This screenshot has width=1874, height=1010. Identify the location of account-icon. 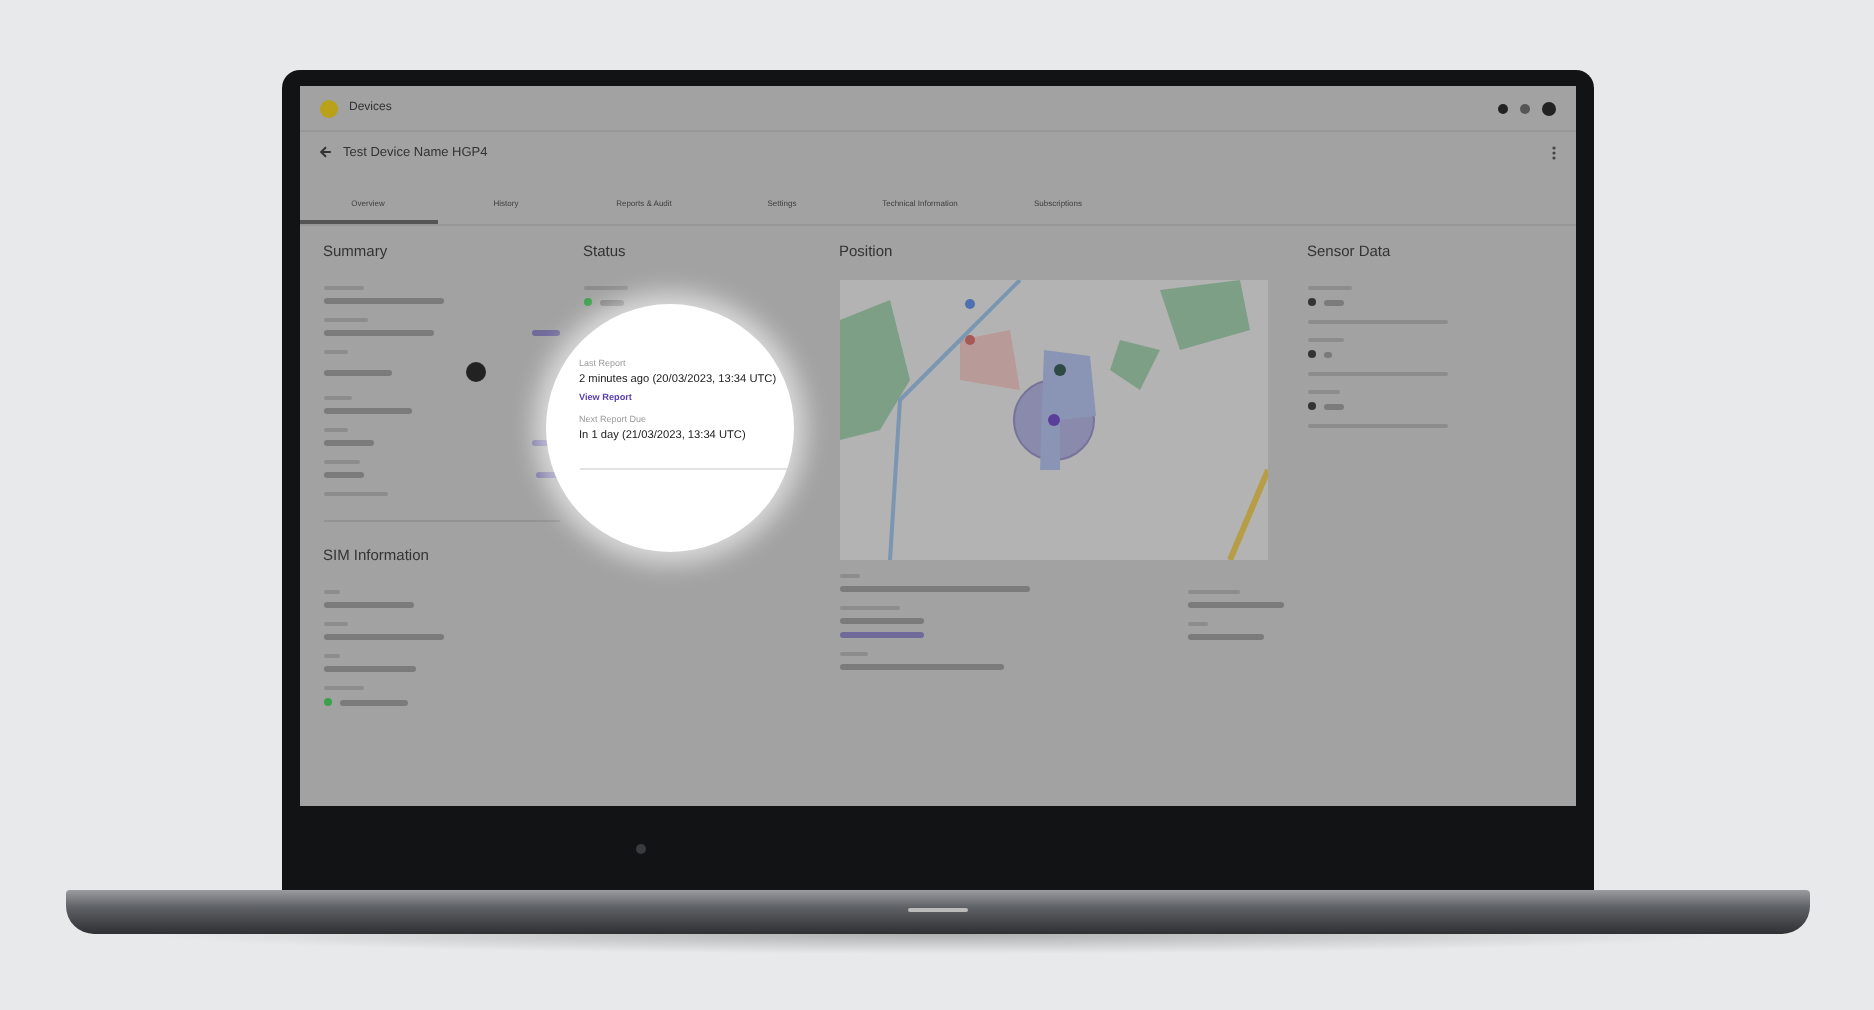
(1548, 108).